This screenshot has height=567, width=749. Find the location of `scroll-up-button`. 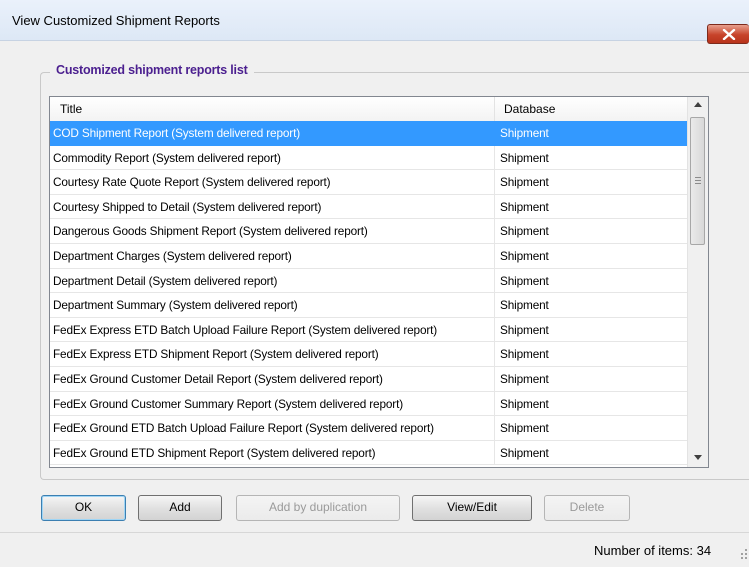

scroll-up-button is located at coordinates (698, 105).